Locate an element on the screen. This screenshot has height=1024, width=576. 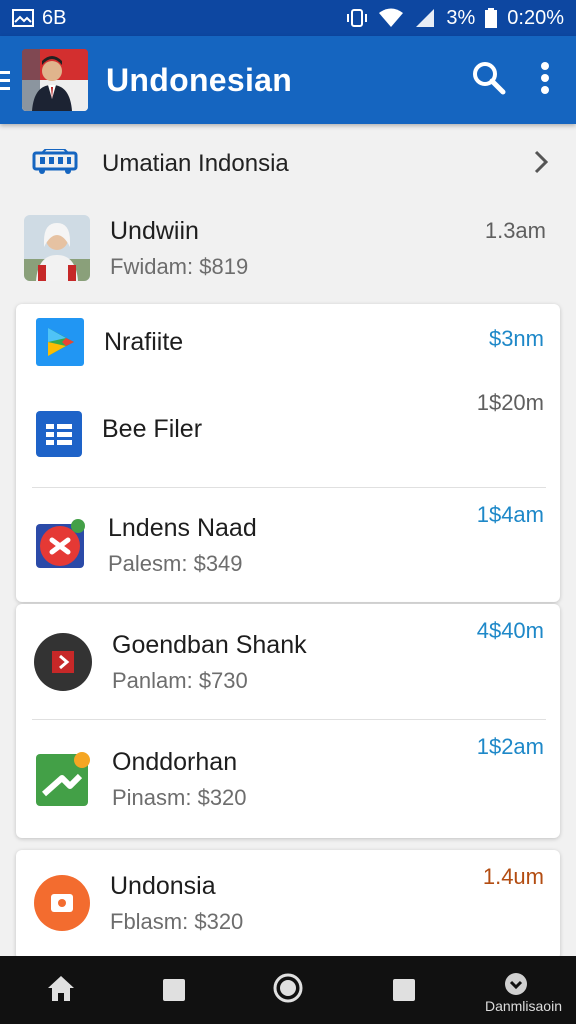
item-time: 1.3am is located at coordinates (515, 230).